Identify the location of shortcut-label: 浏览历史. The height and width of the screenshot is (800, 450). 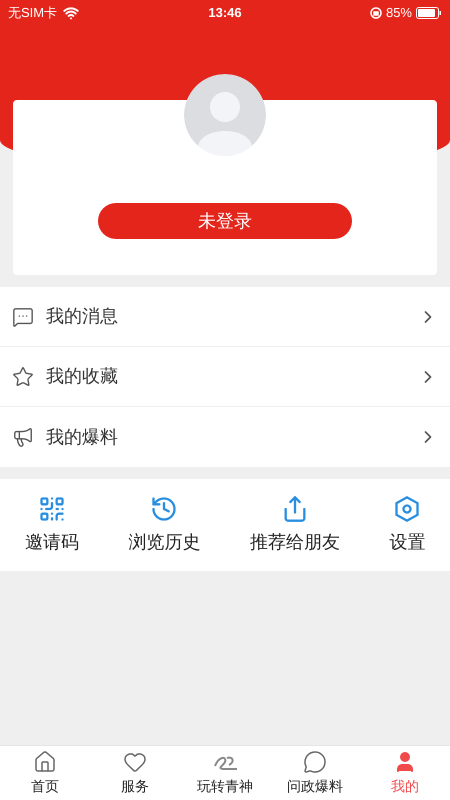
(164, 542).